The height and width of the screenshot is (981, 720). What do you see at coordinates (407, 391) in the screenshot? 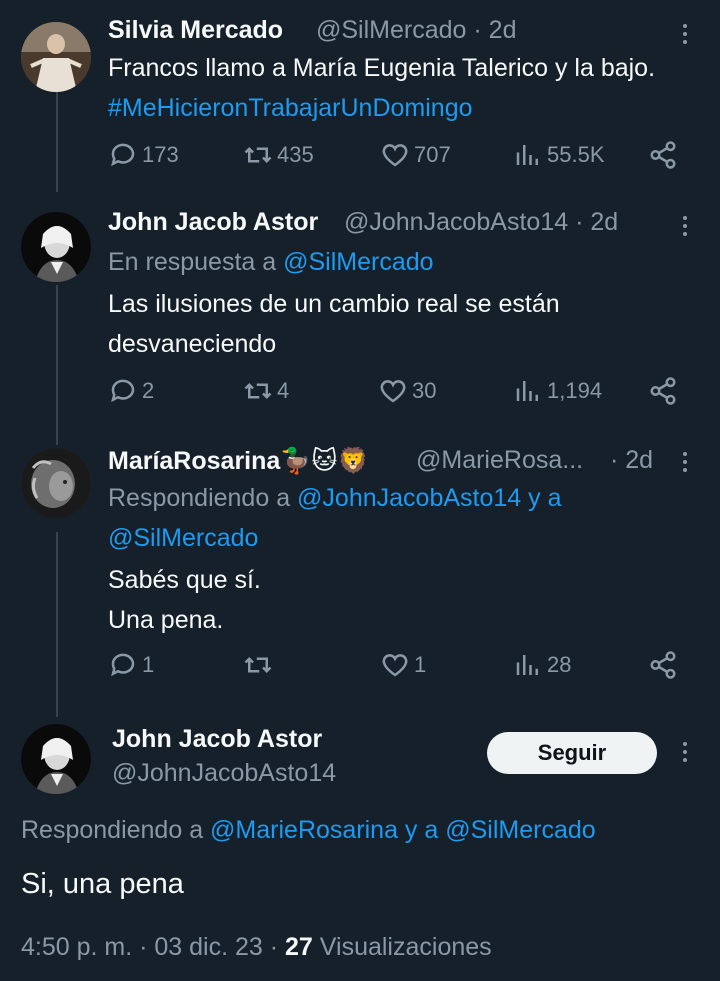
I see `like-button: 30` at bounding box center [407, 391].